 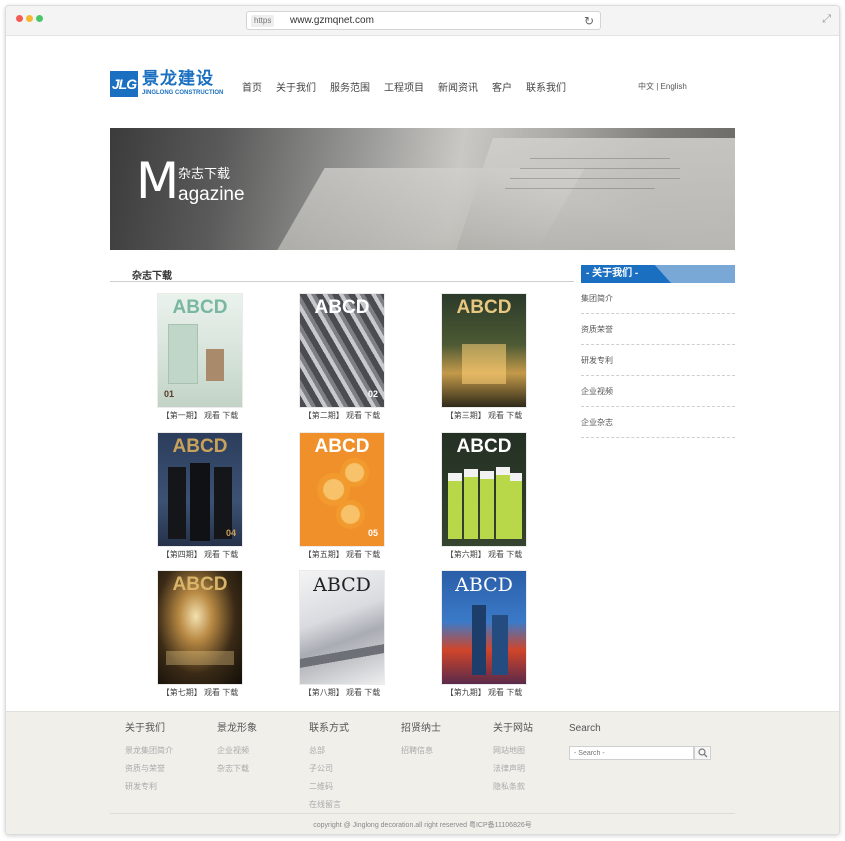 I want to click on banner-big-letter: M, so click(x=158, y=181).